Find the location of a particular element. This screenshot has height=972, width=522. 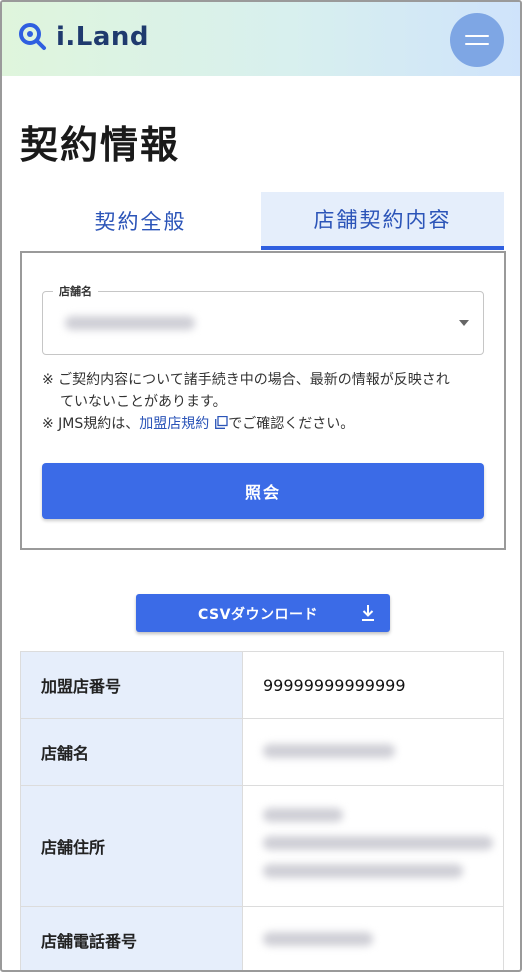

tab-store-contract-details: 店舗契約内容 is located at coordinates (382, 221).